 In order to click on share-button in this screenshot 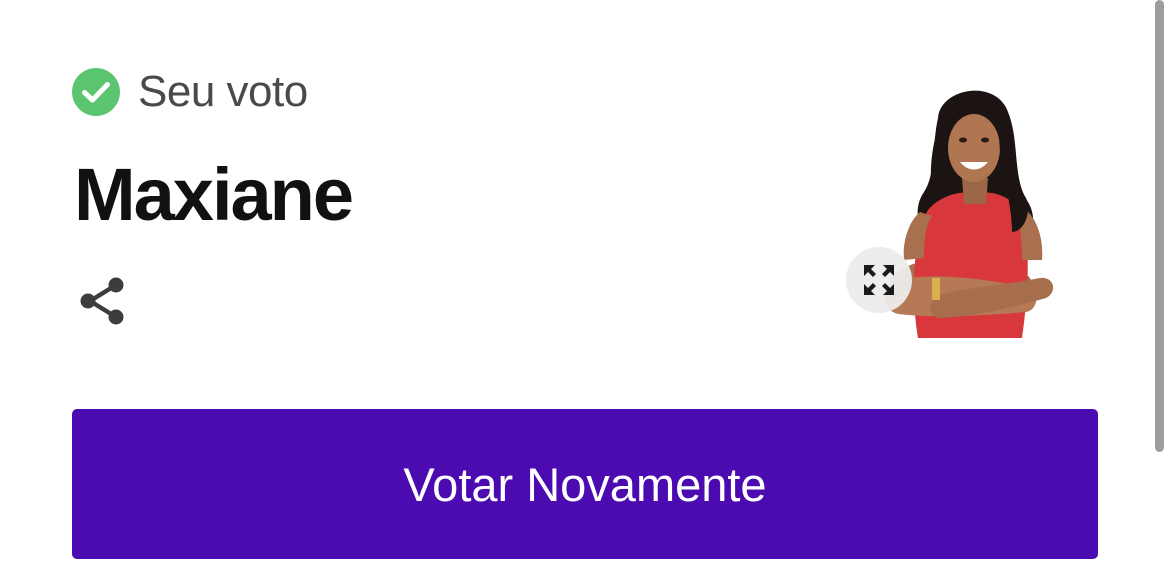, I will do `click(103, 301)`.